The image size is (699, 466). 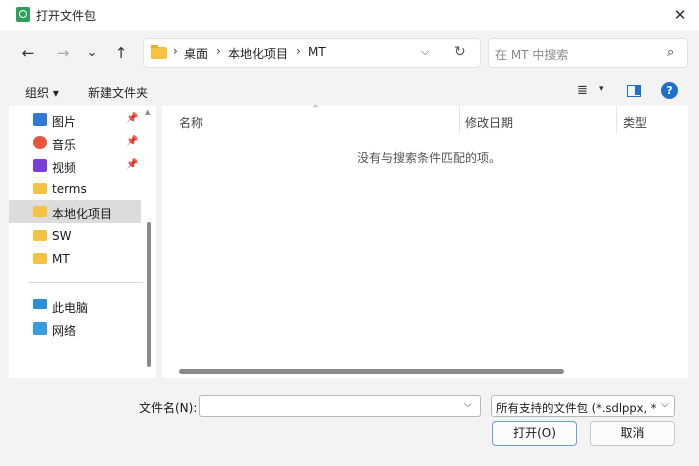 What do you see at coordinates (82, 214) in the screenshot?
I see `nav-item-label: 本地化项目` at bounding box center [82, 214].